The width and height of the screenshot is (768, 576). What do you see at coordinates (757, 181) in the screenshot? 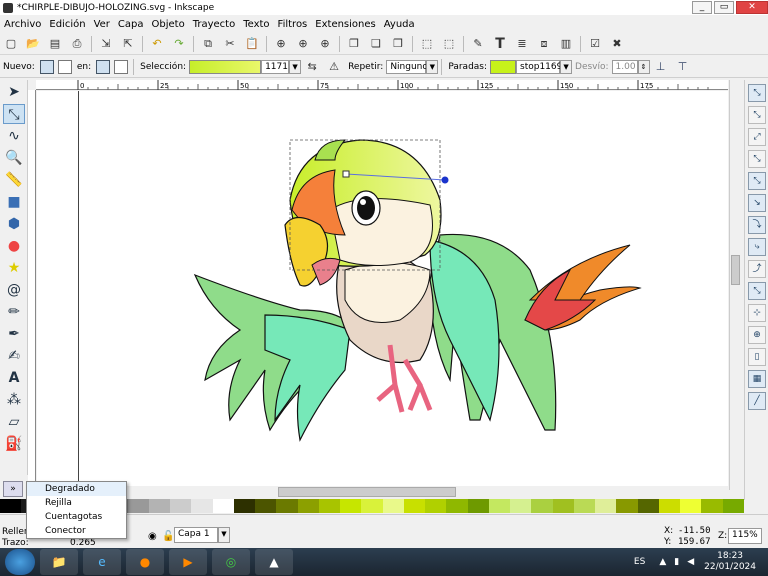
I see `snap-nodes-icon: ⤡` at bounding box center [757, 181].